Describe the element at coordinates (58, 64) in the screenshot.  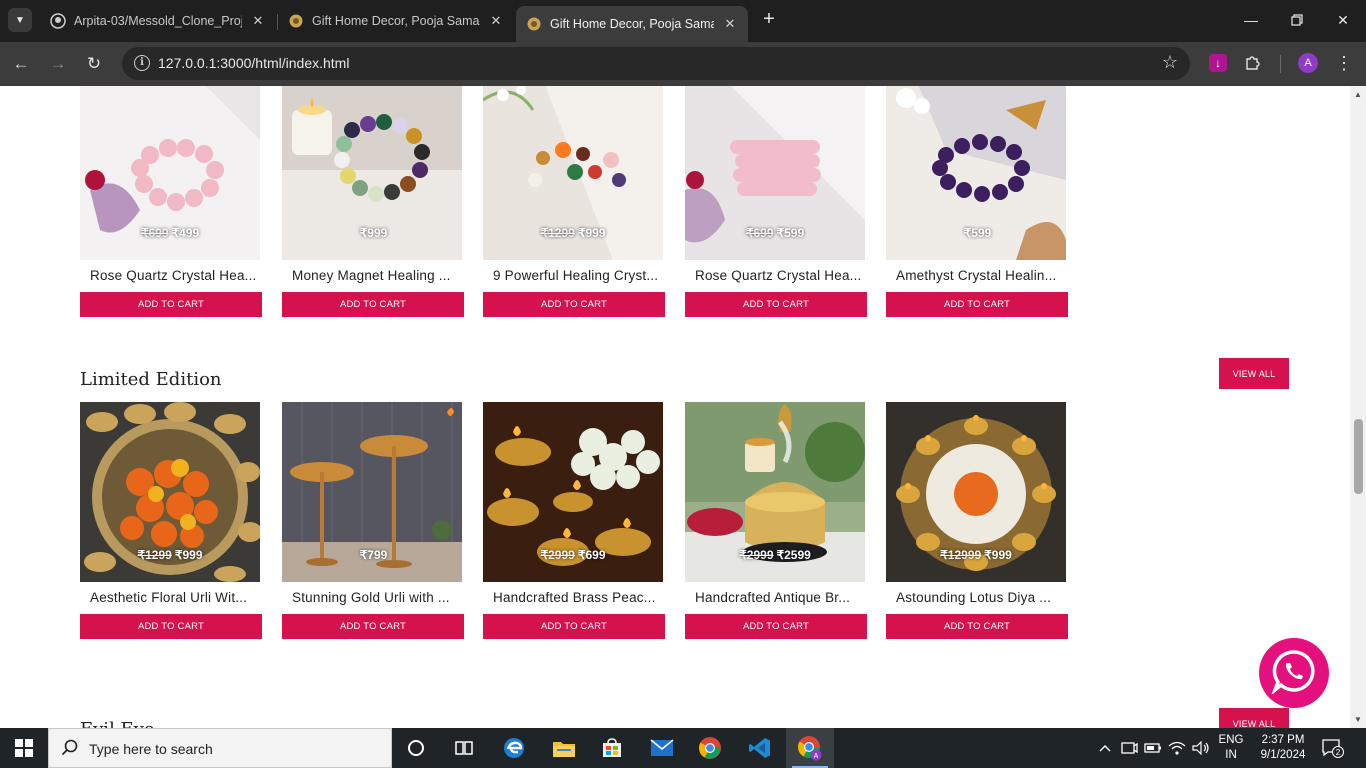
I see `forward-arrow-icon: →` at that location.